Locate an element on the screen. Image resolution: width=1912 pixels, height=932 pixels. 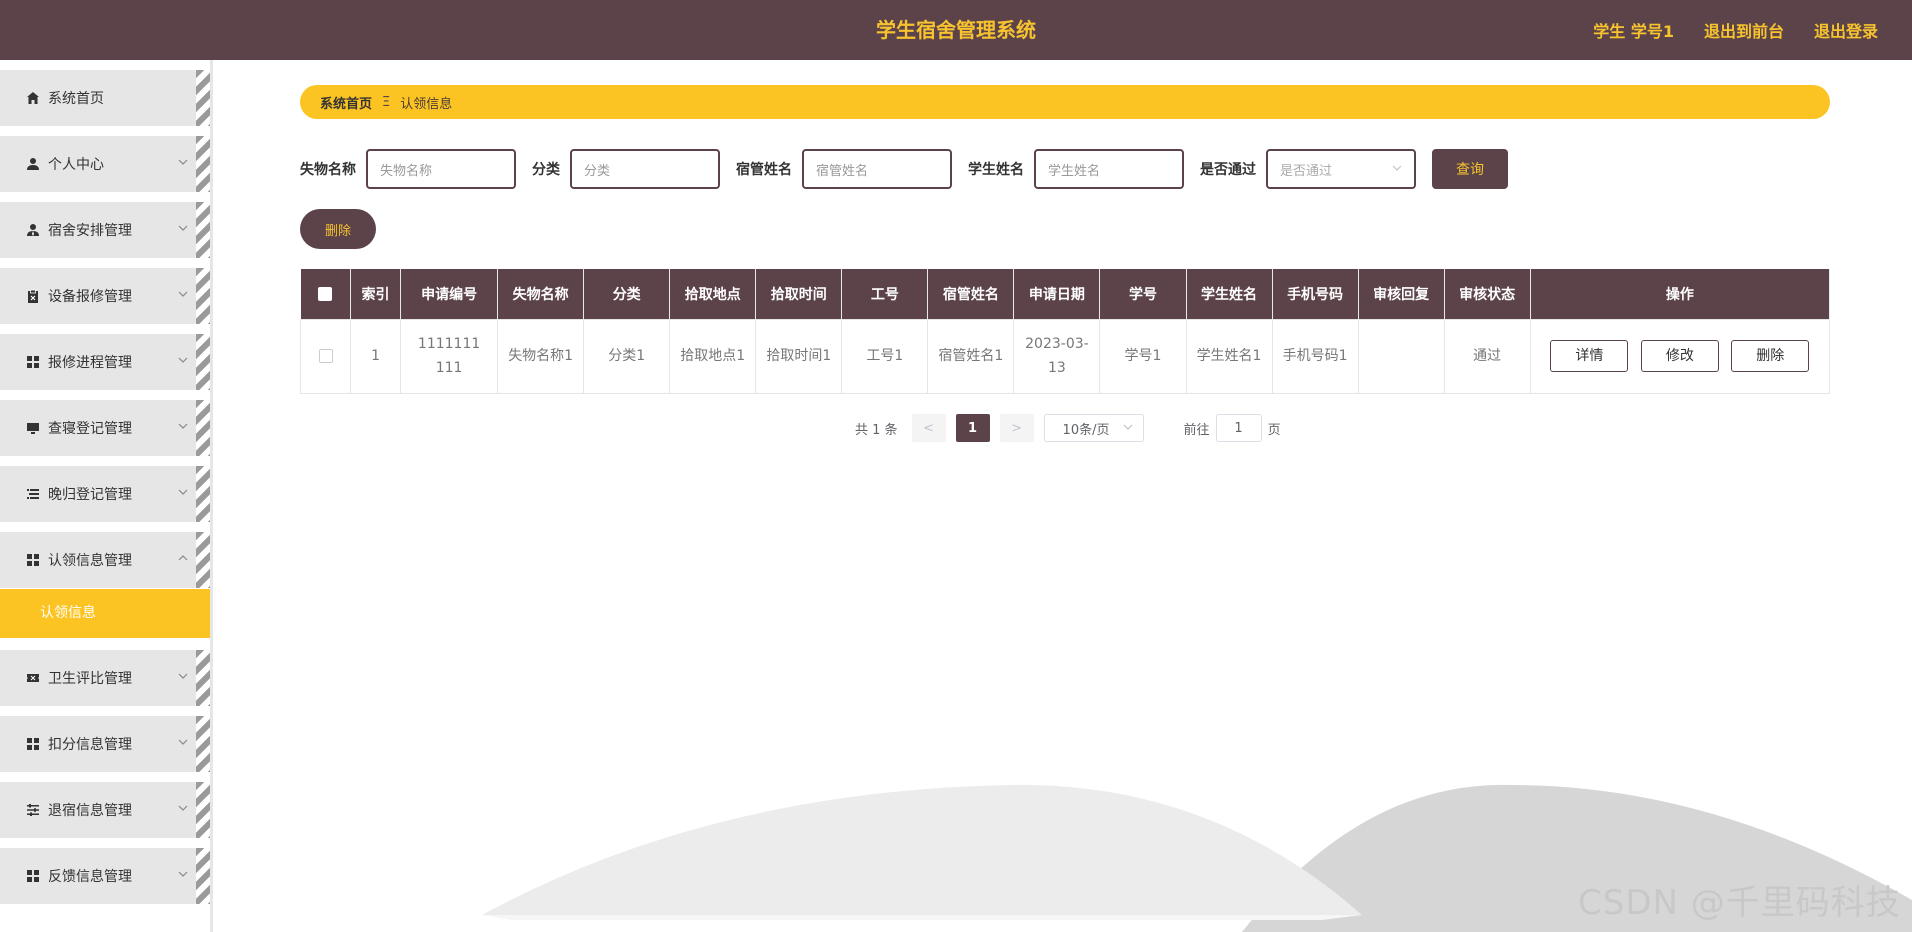
cell-staff-no: 工号1 is located at coordinates (885, 356).